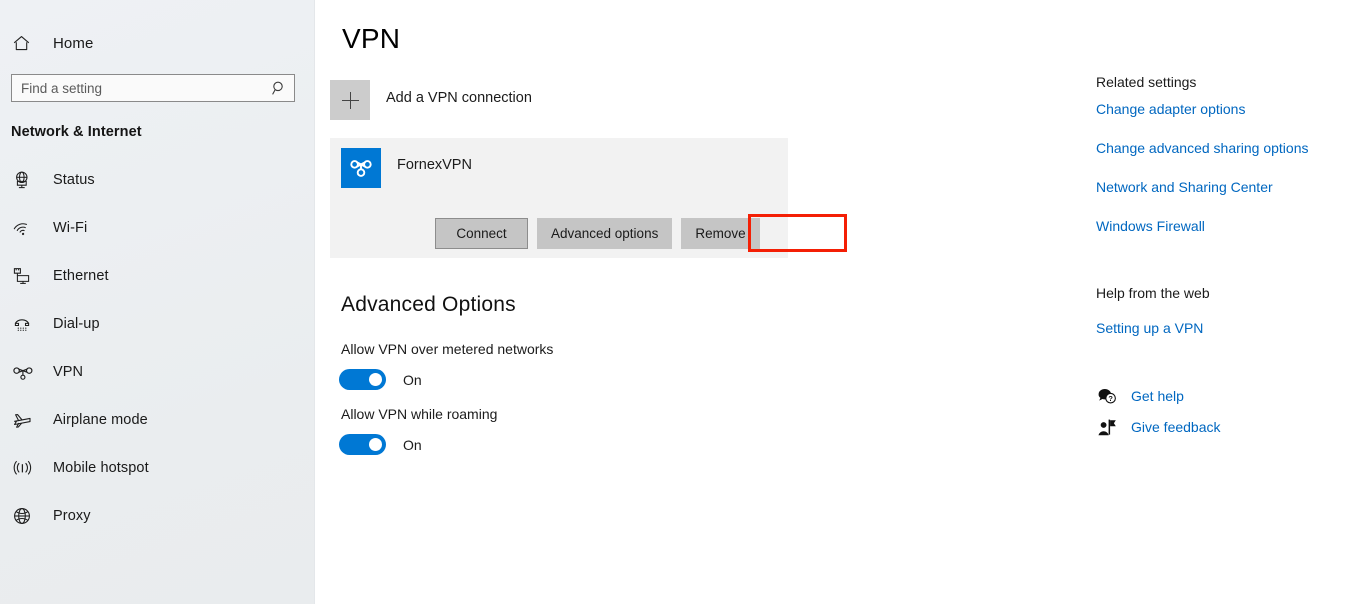 The width and height of the screenshot is (1347, 604). Describe the element at coordinates (720, 233) in the screenshot. I see `remove-button: Remove` at that location.